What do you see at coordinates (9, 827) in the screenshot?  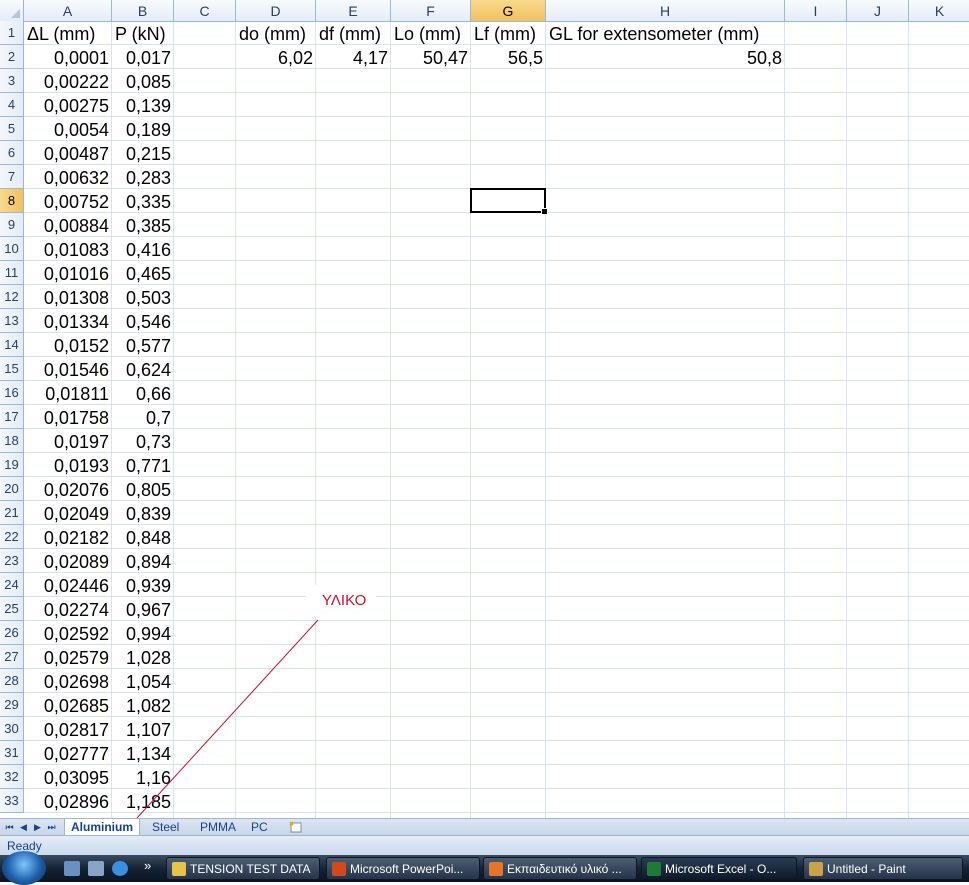 I see `first-sheet-icon: ⏮` at bounding box center [9, 827].